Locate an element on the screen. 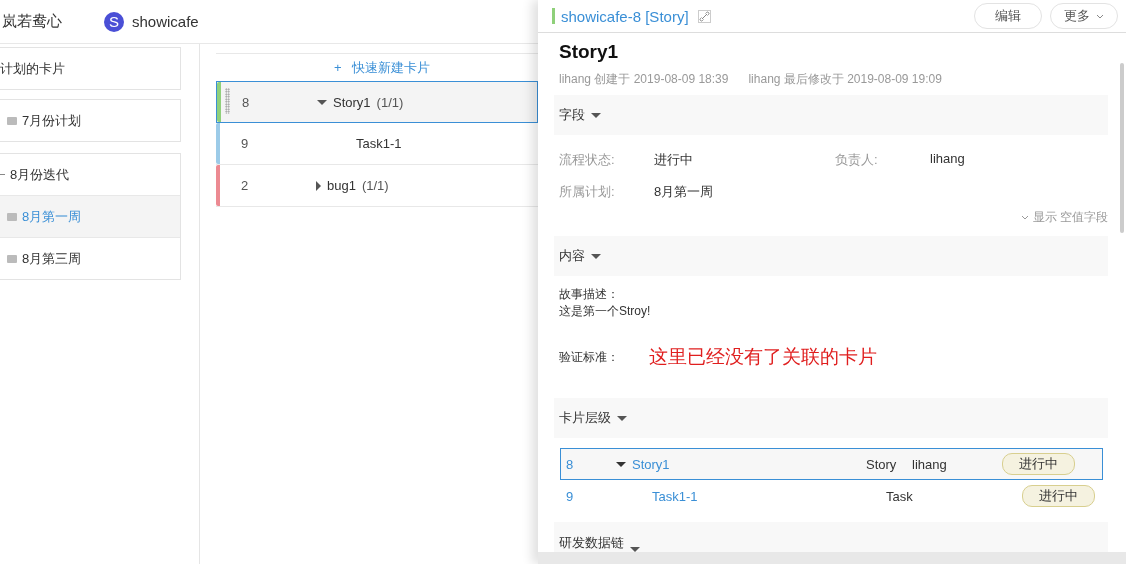 This screenshot has height=564, width=1126. field-label: 负责人: is located at coordinates (857, 160).